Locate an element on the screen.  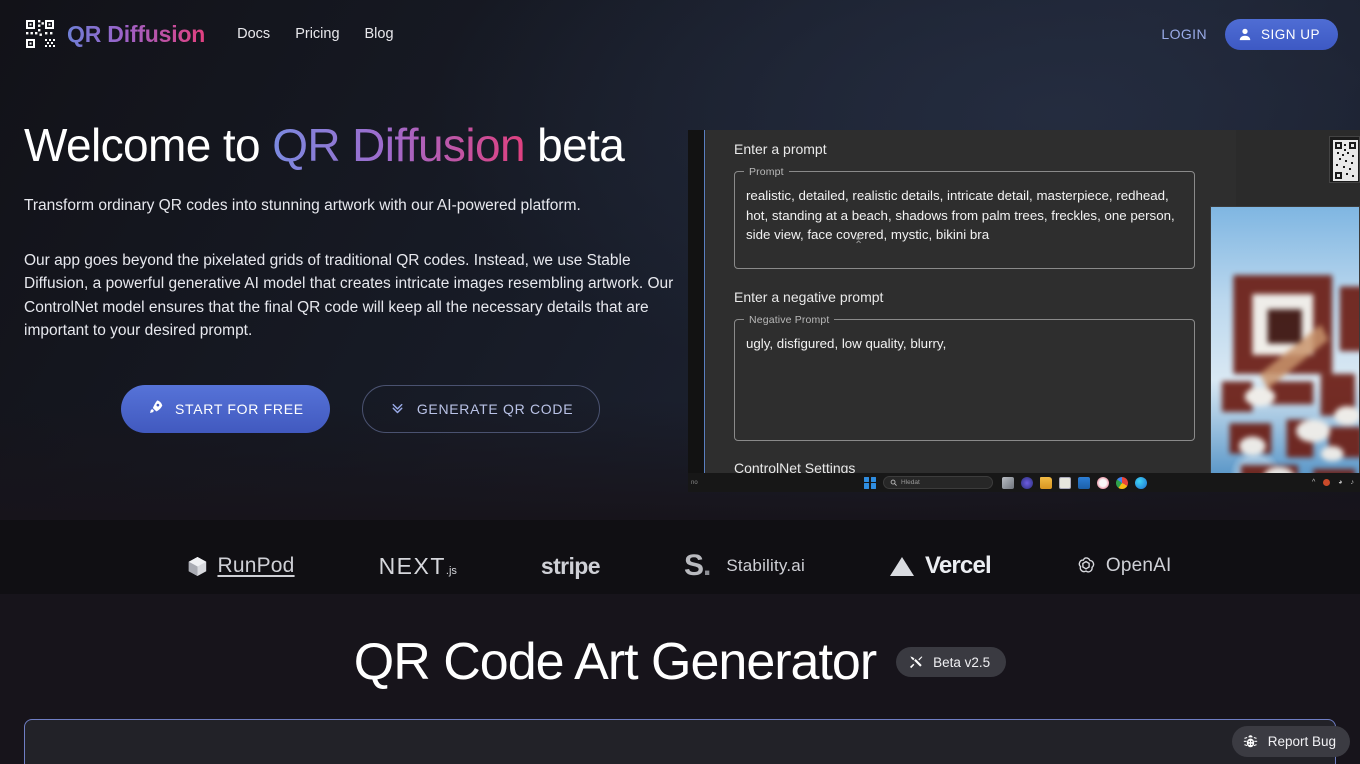
partner-nextjs: NEXT.js is located at coordinates (418, 566).